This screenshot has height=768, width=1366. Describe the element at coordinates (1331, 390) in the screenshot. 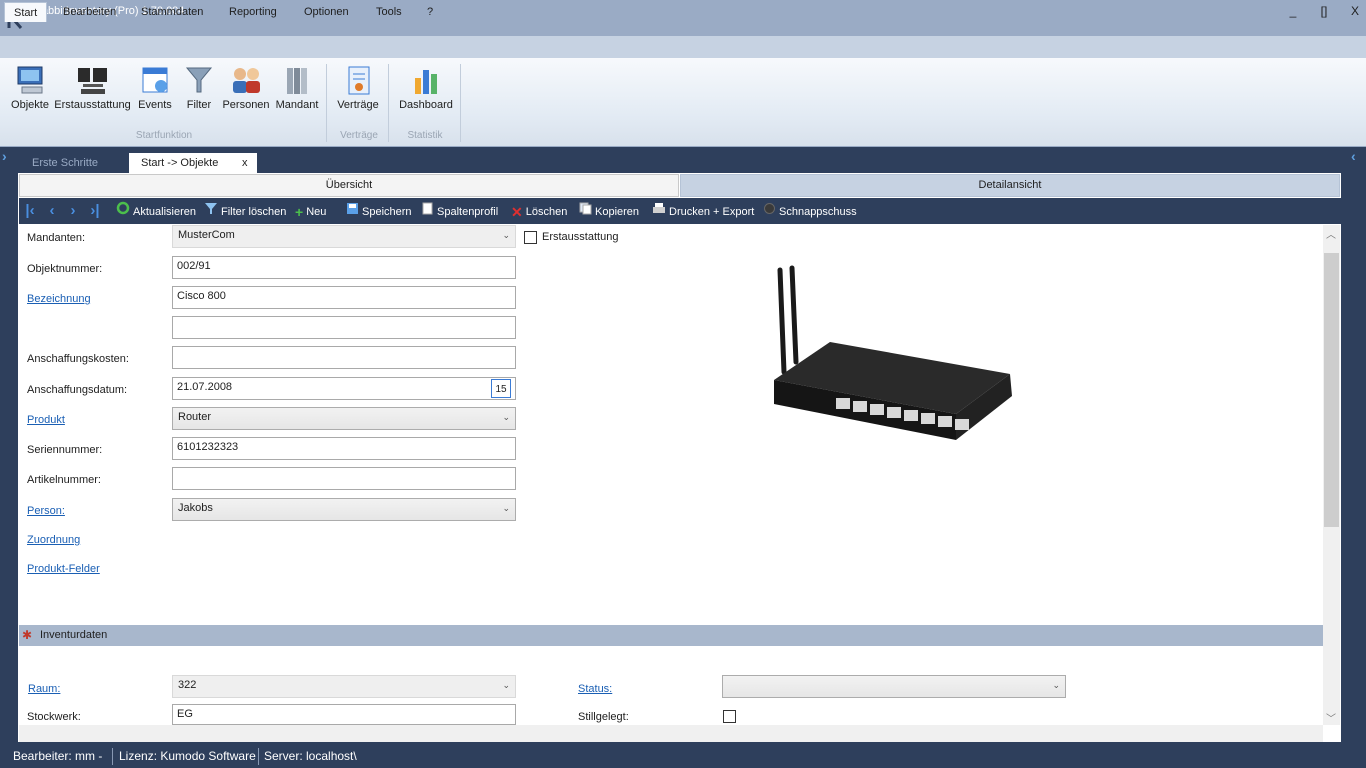

I see `scrollbar-thumb` at that location.